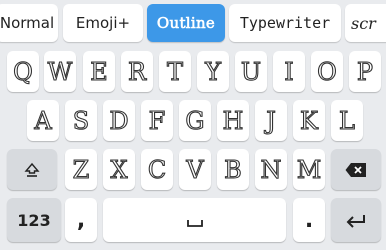  I want to click on key-o: O, so click(327, 71).